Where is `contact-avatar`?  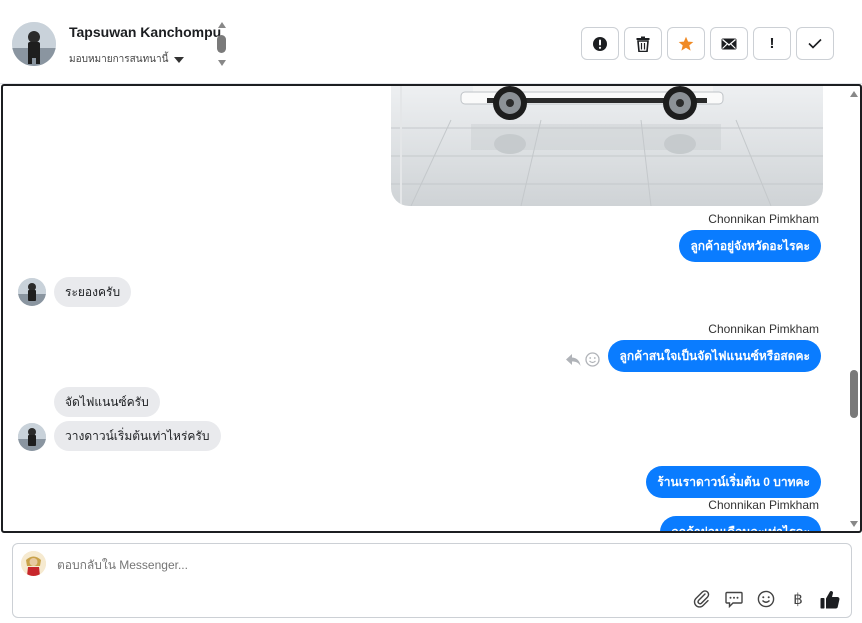
contact-avatar is located at coordinates (34, 44).